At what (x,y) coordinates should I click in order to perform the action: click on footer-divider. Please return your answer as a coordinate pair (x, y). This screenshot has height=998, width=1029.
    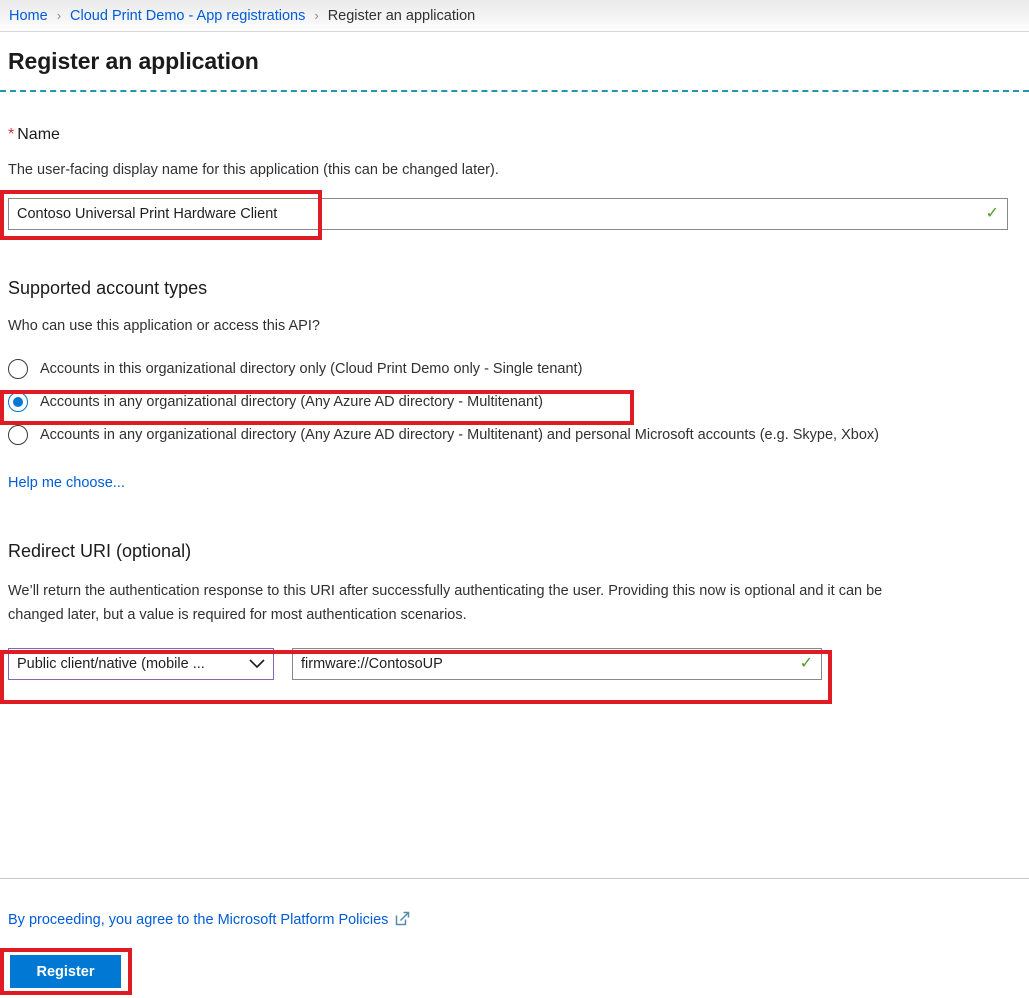
    Looking at the image, I should click on (514, 878).